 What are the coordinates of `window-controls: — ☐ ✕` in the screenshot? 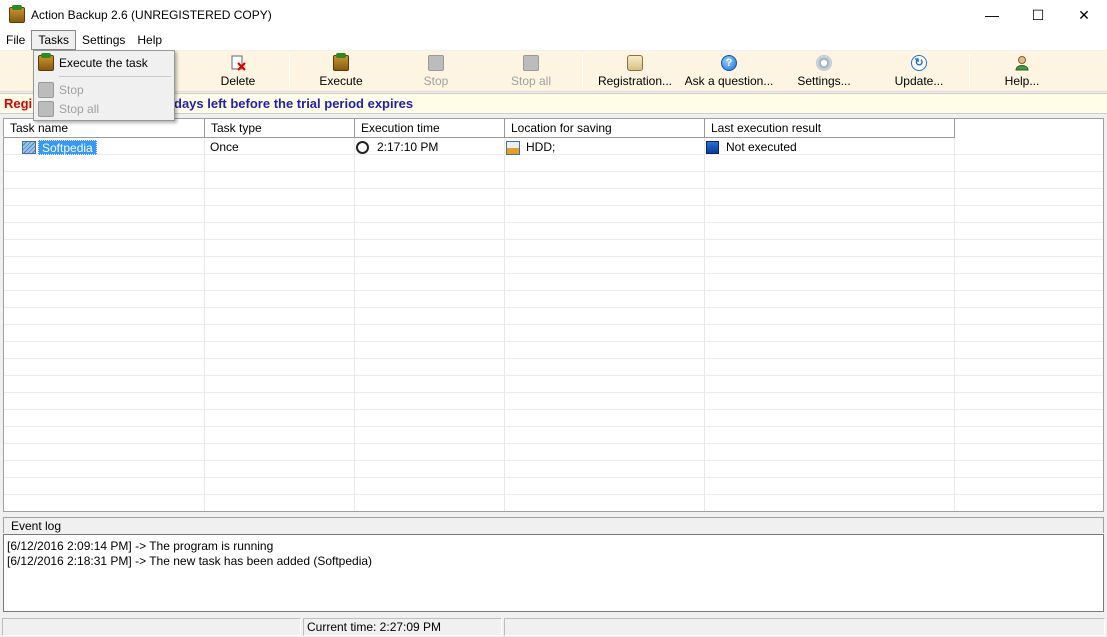 It's located at (1038, 15).